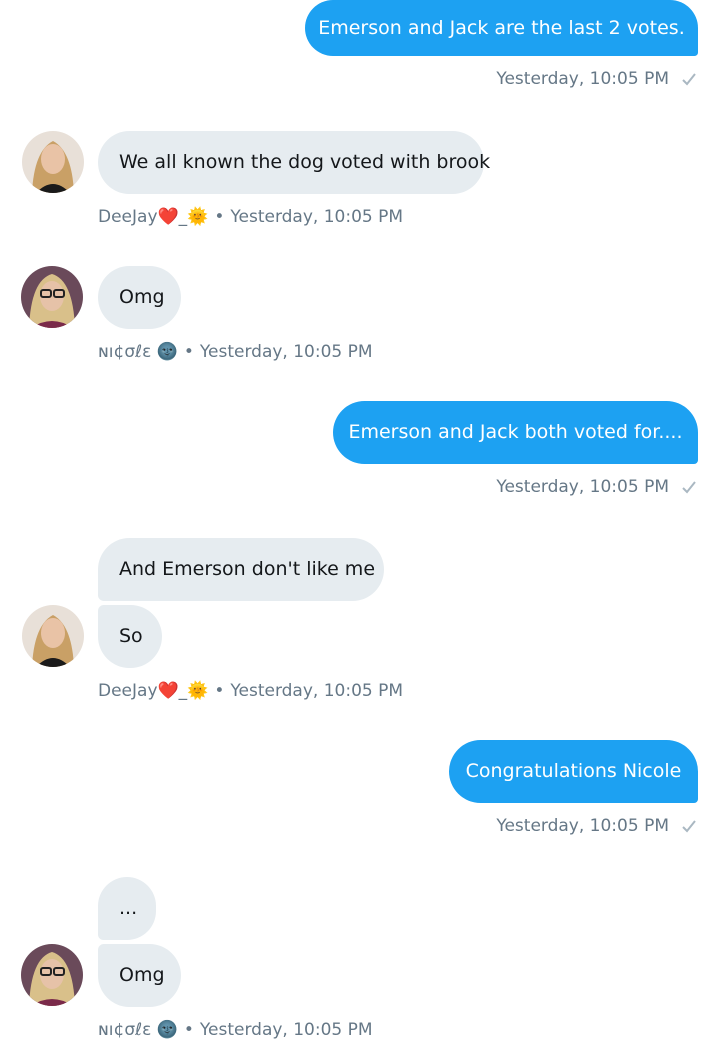 This screenshot has height=1046, width=719. I want to click on message-bubble-incoming: We all known the dog voted with brook, so click(294, 162).